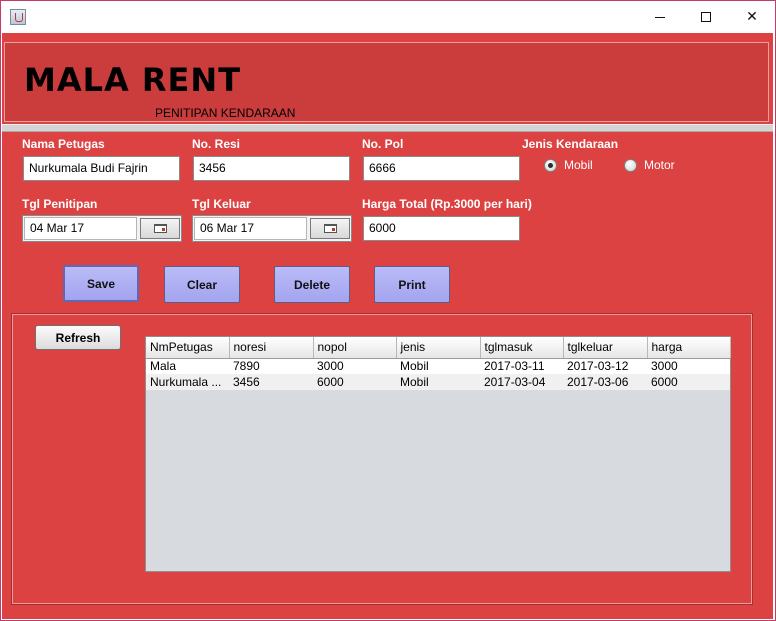 The width and height of the screenshot is (776, 621). I want to click on nama-petugas-field: Nurkumala Budi Fajrin, so click(101, 168).